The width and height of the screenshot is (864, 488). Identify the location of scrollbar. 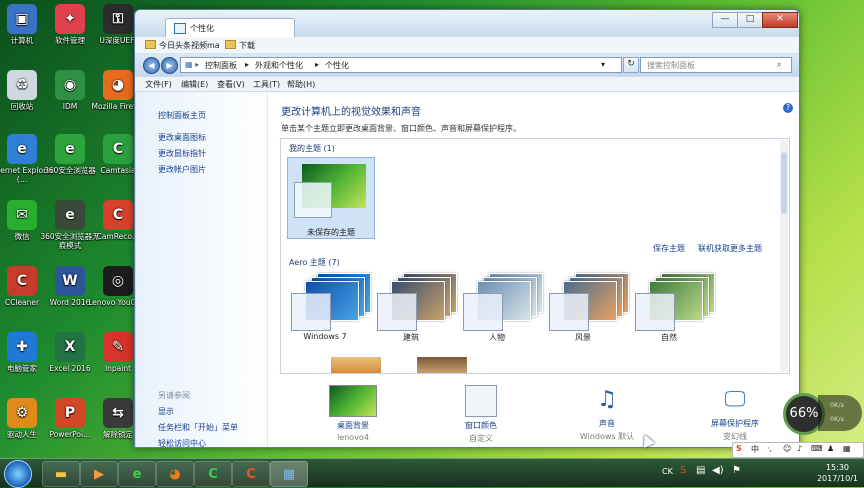
(784, 256).